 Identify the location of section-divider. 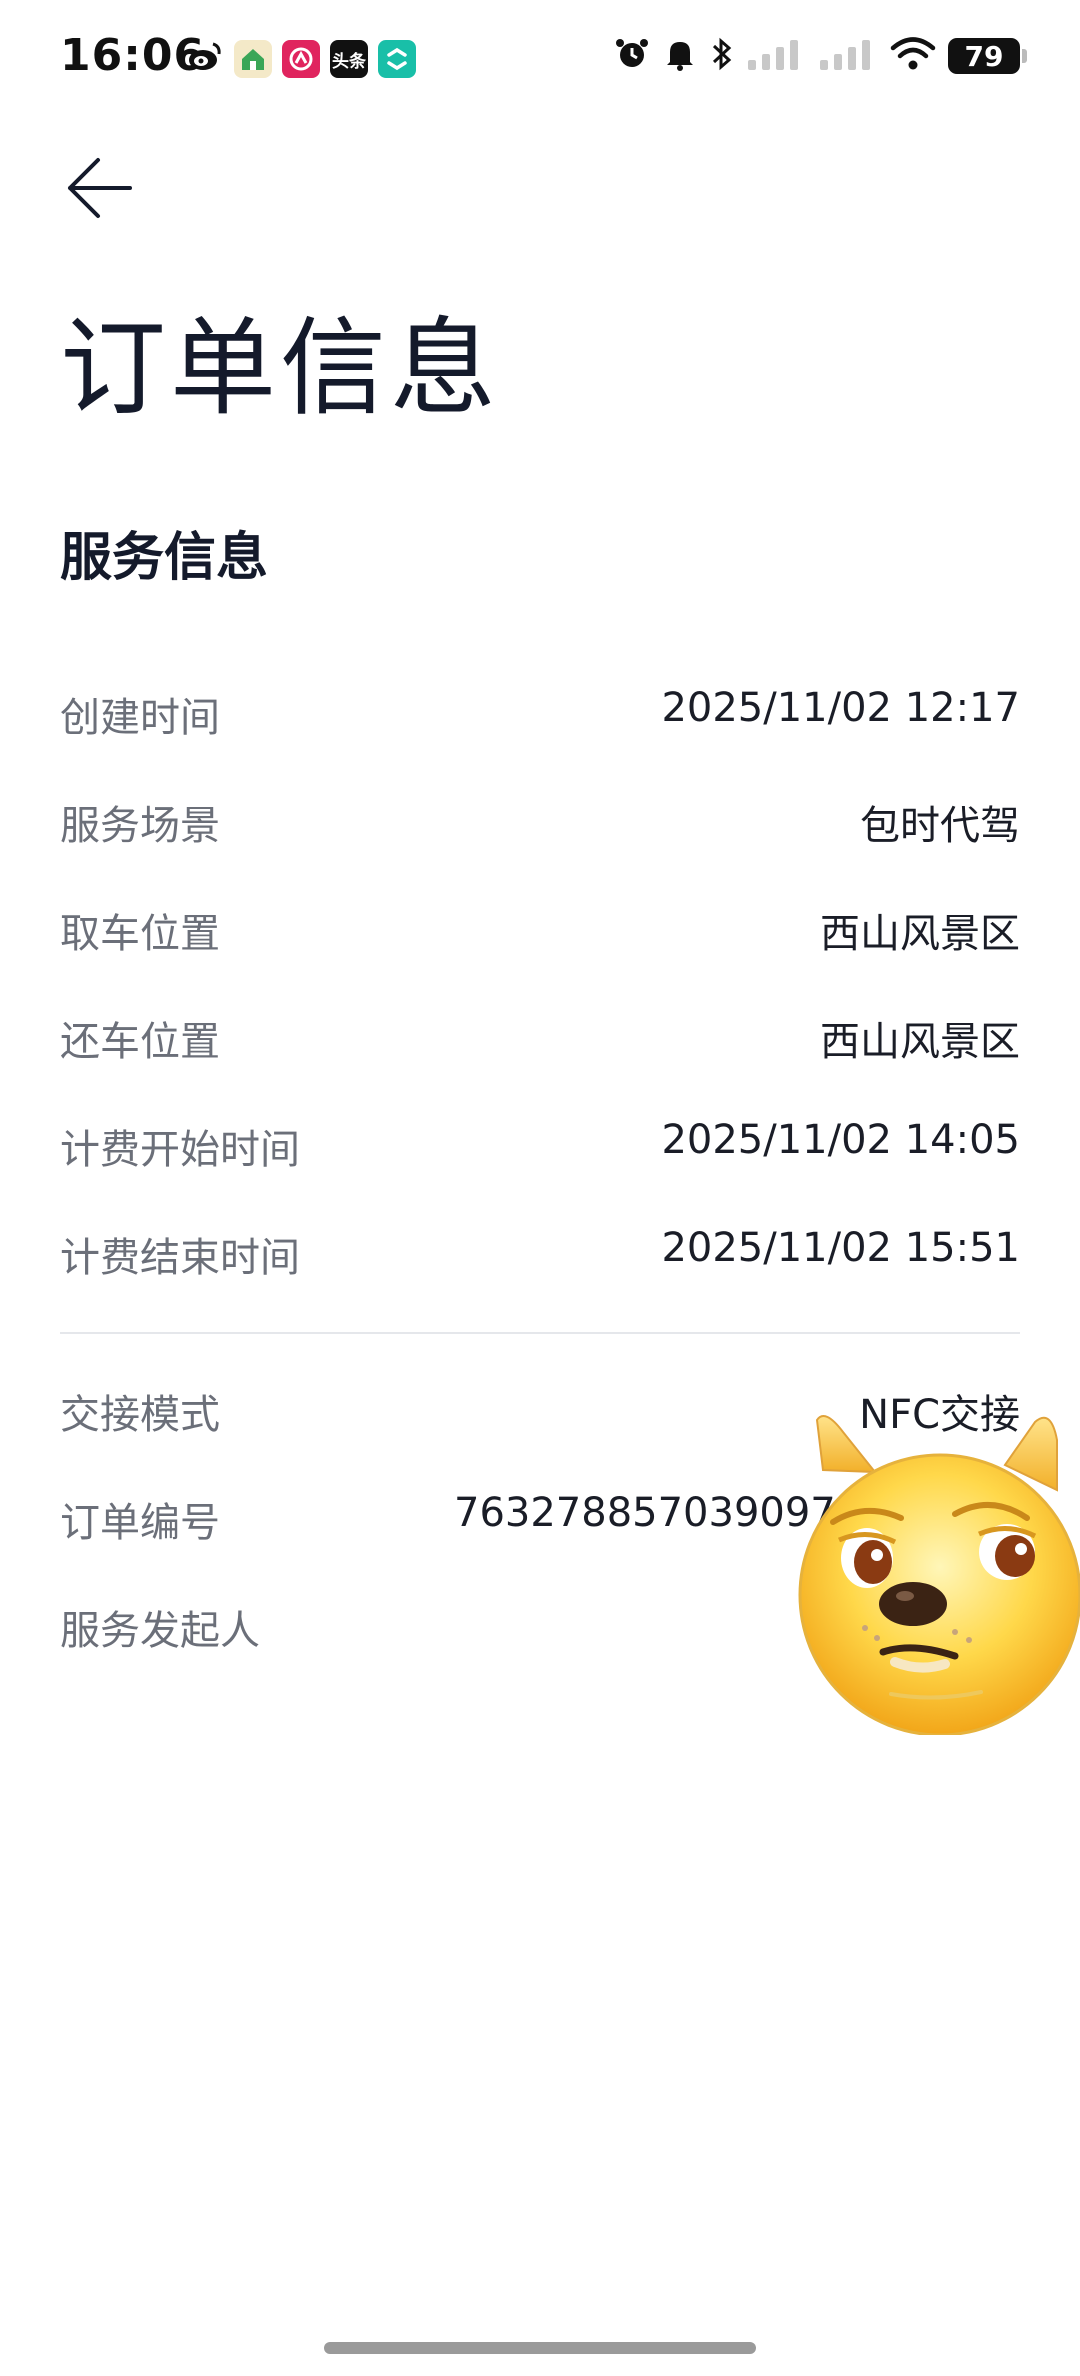
(540, 1333).